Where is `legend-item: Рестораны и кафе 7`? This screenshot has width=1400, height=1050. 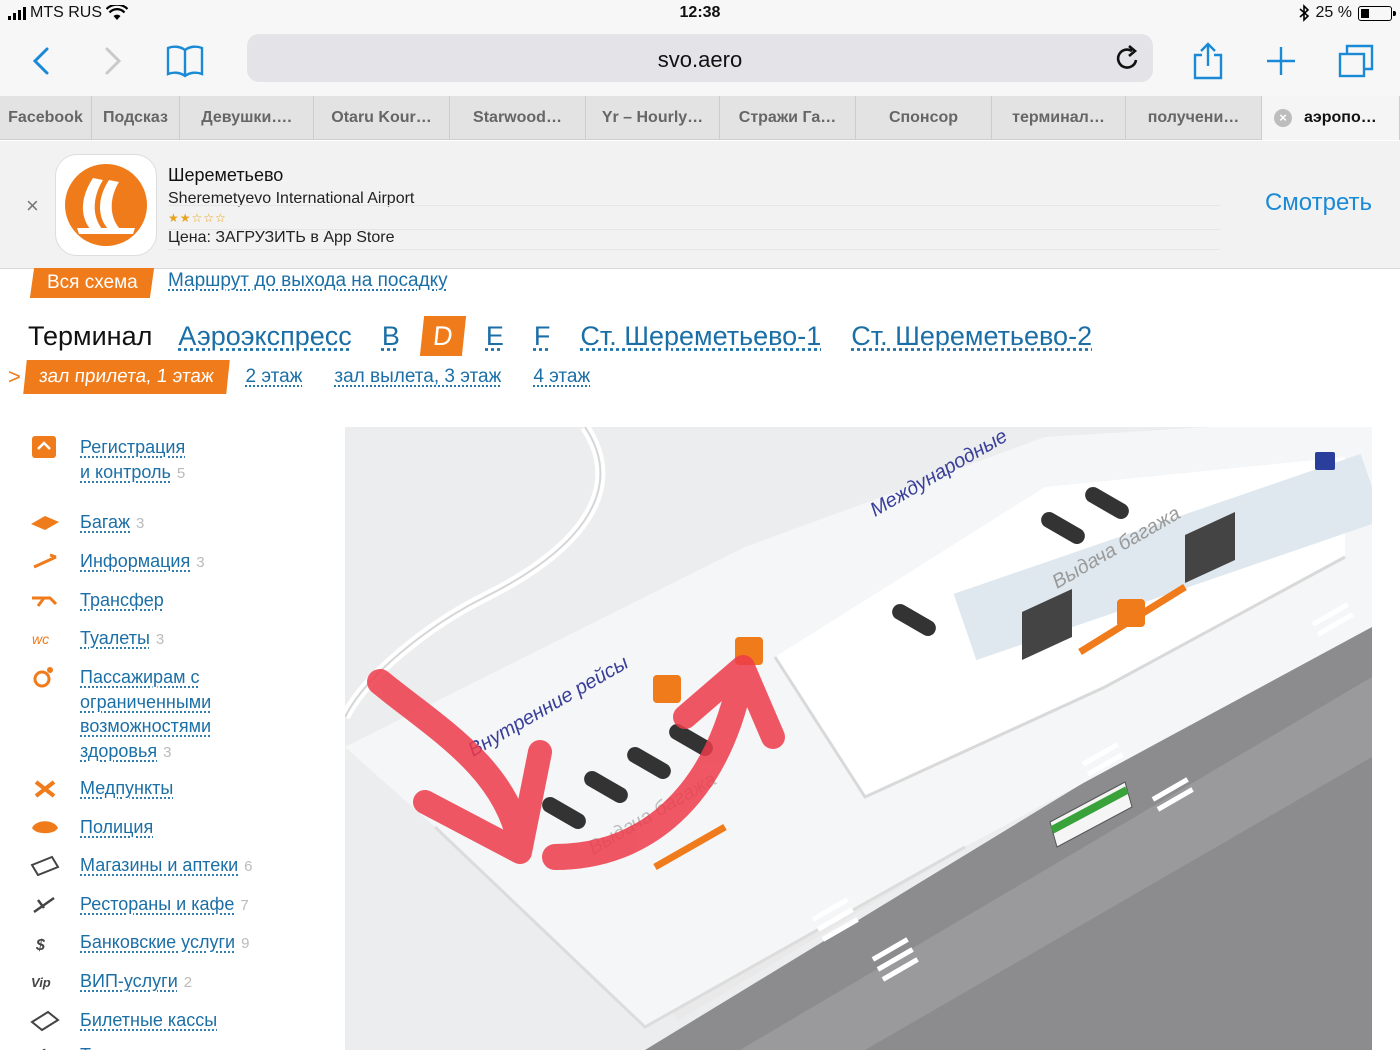
legend-item: Рестораны и кафе 7 is located at coordinates (138, 904).